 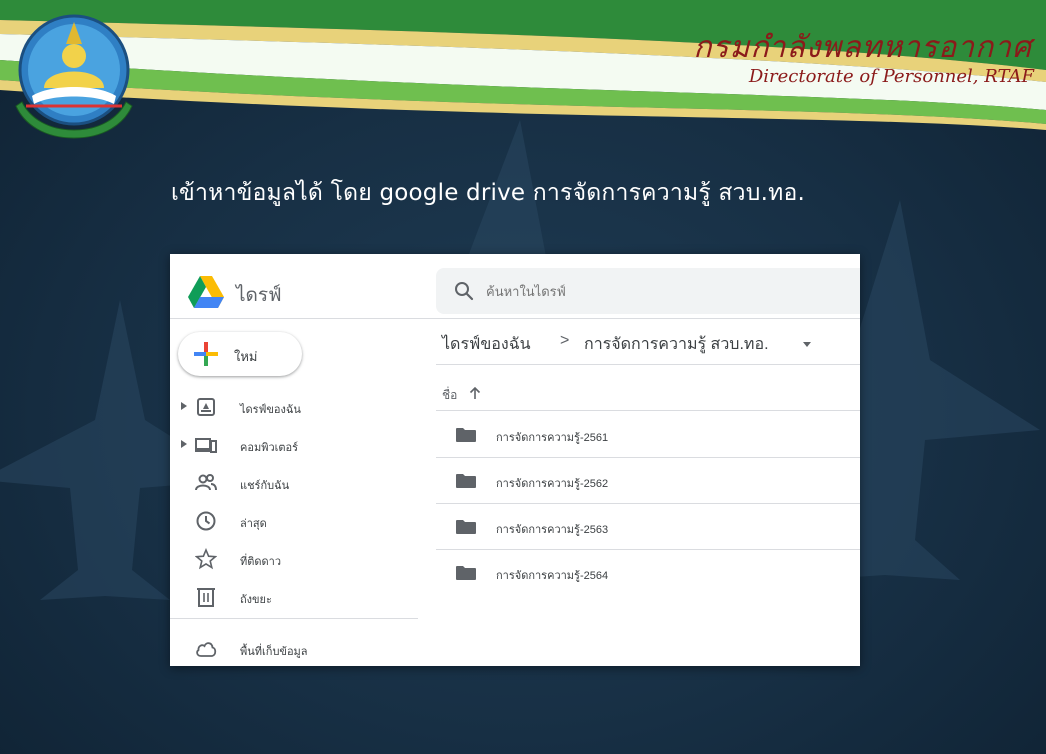 What do you see at coordinates (552, 576) in the screenshot?
I see `file-name: การจัดการความรู้-2564` at bounding box center [552, 576].